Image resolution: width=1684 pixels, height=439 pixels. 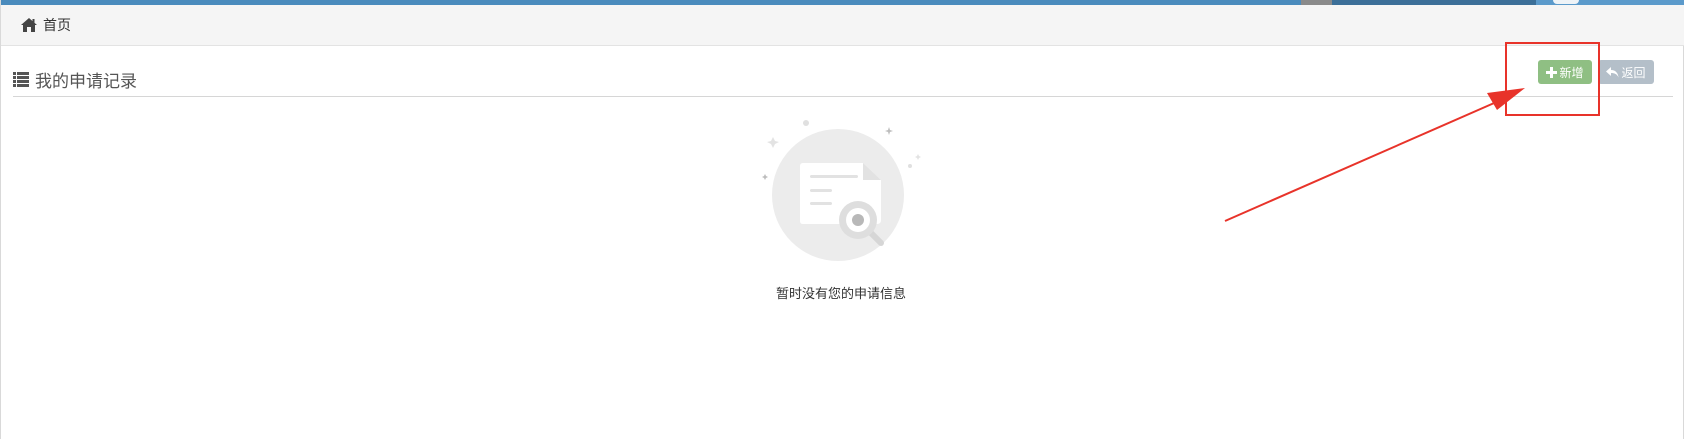 What do you see at coordinates (57, 25) in the screenshot?
I see `breadcrumb-home-link: 首页` at bounding box center [57, 25].